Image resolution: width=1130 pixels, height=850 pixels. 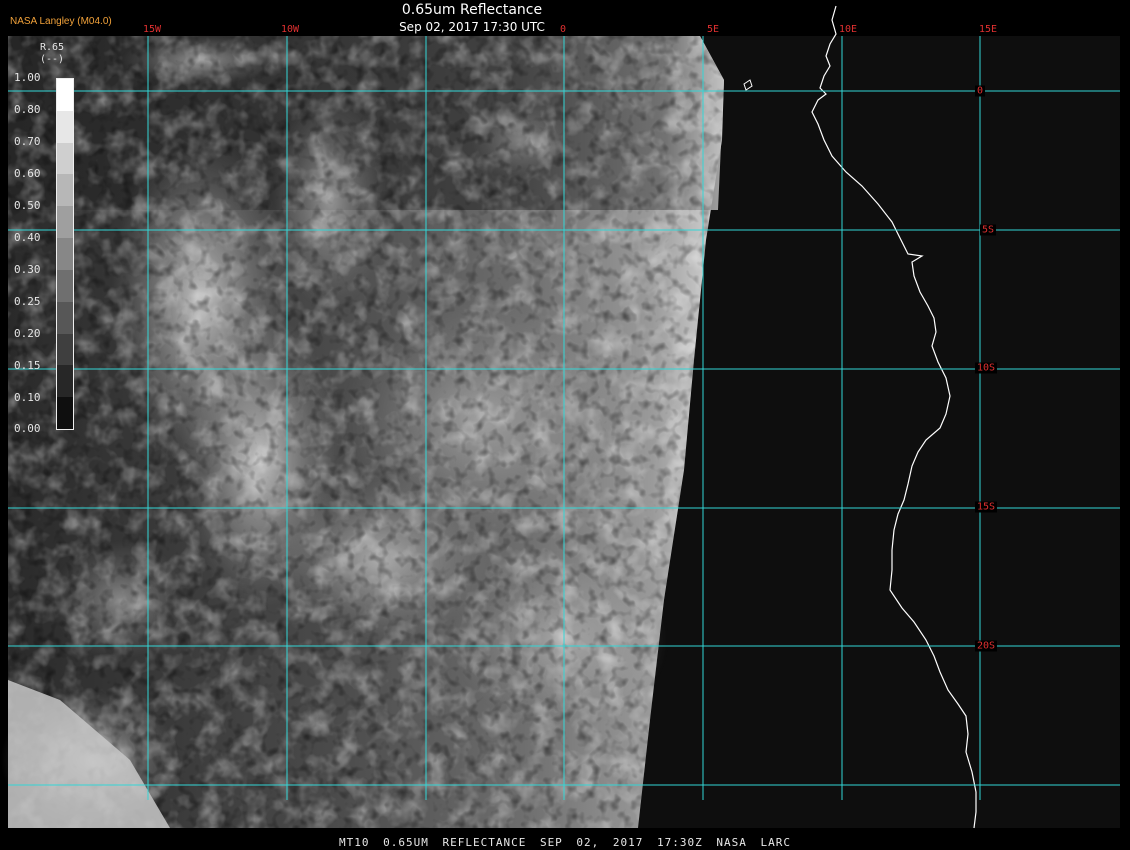 I want to click on legend-tick-0.80: 0.80, so click(x=27, y=109).